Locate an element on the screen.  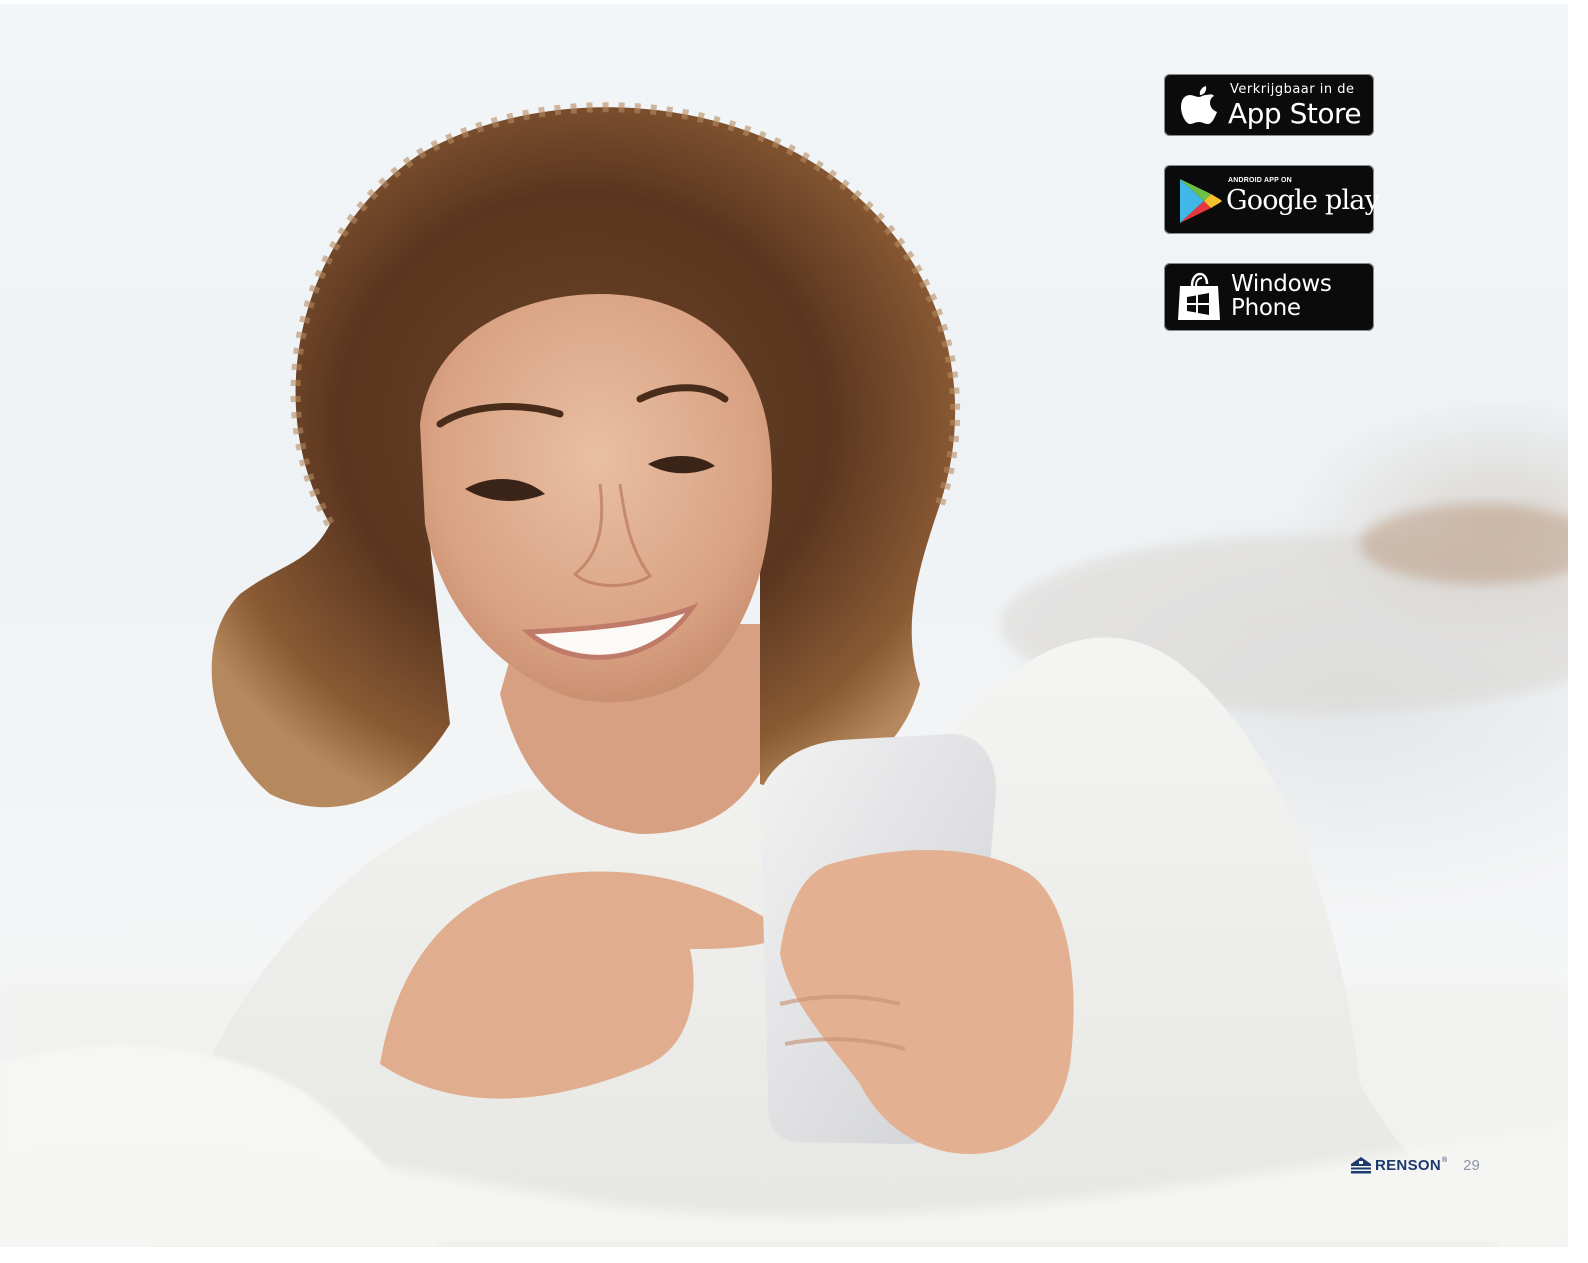
windows-phone-badge: Windows Phone is located at coordinates (1269, 297).